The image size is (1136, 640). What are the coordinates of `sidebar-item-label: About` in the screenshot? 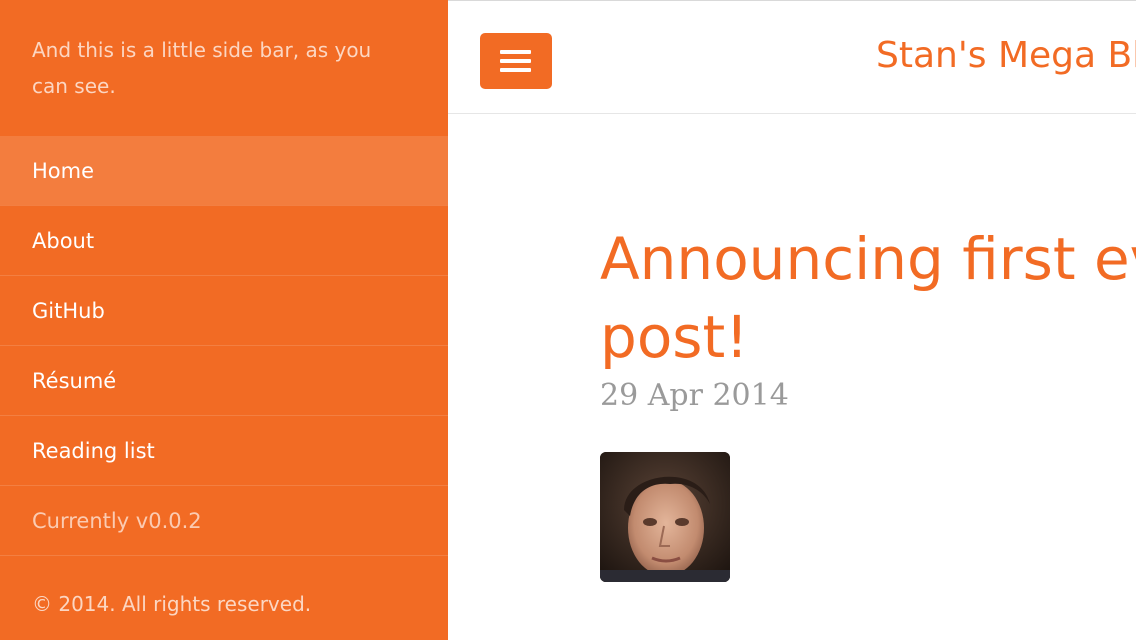 It's located at (63, 240).